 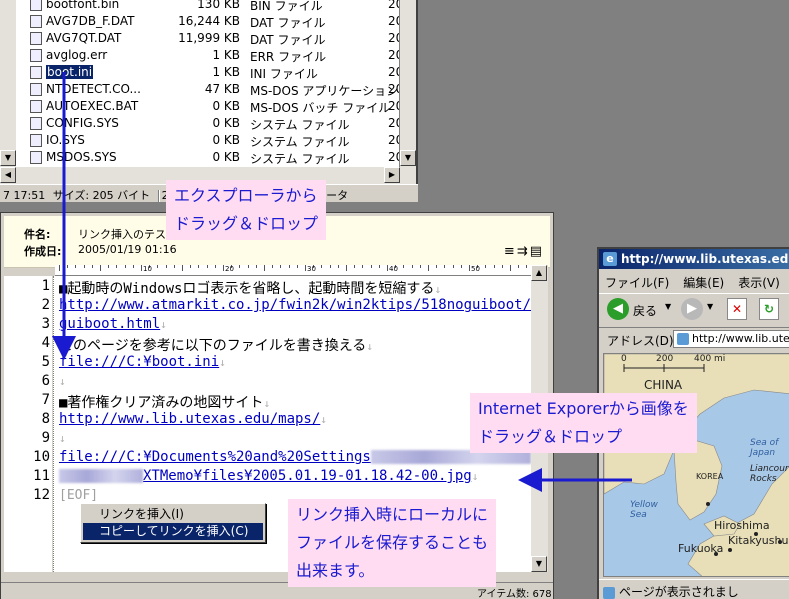 What do you see at coordinates (226, 55) in the screenshot?
I see `file-size: 1 KB` at bounding box center [226, 55].